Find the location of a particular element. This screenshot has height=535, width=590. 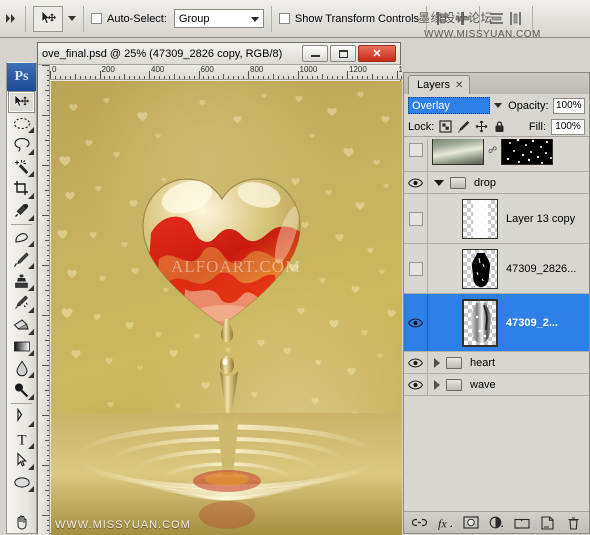

tool-preset-picker is located at coordinates (48, 18).